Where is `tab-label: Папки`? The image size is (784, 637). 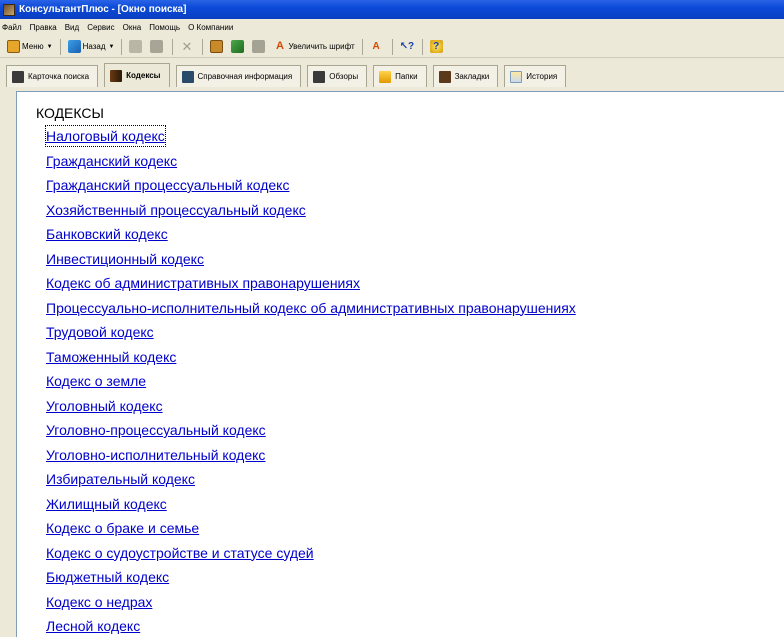 tab-label: Папки is located at coordinates (406, 76).